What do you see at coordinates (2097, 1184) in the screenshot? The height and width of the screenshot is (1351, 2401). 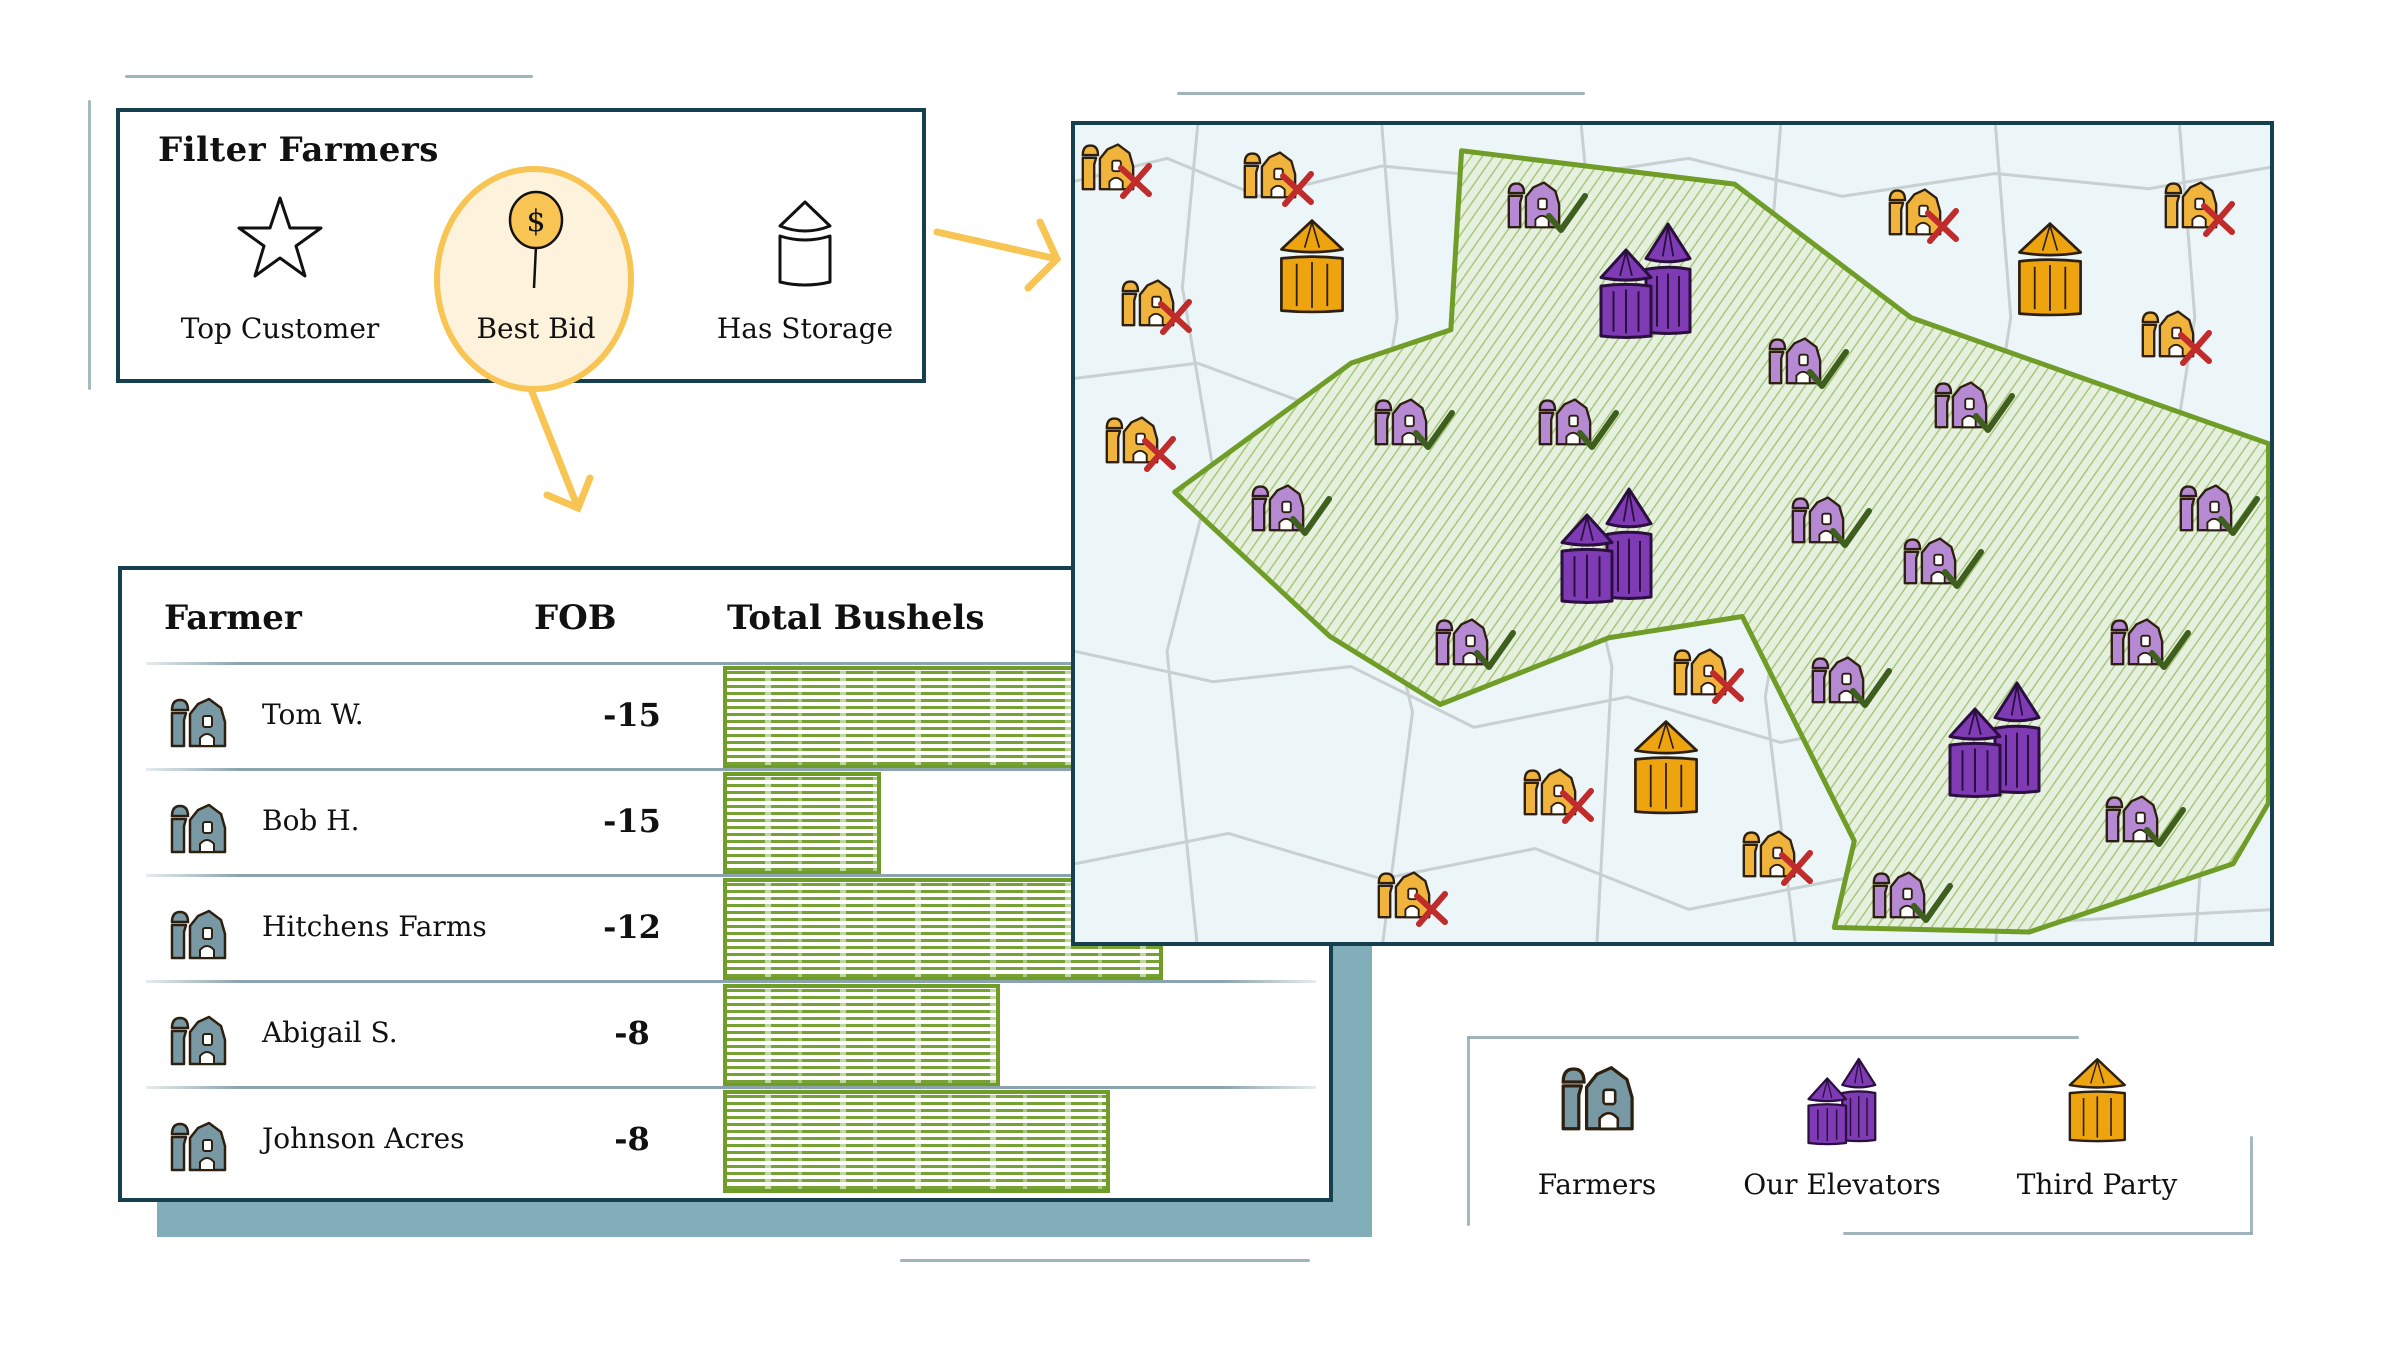 I see `legend-label: Third Party` at bounding box center [2097, 1184].